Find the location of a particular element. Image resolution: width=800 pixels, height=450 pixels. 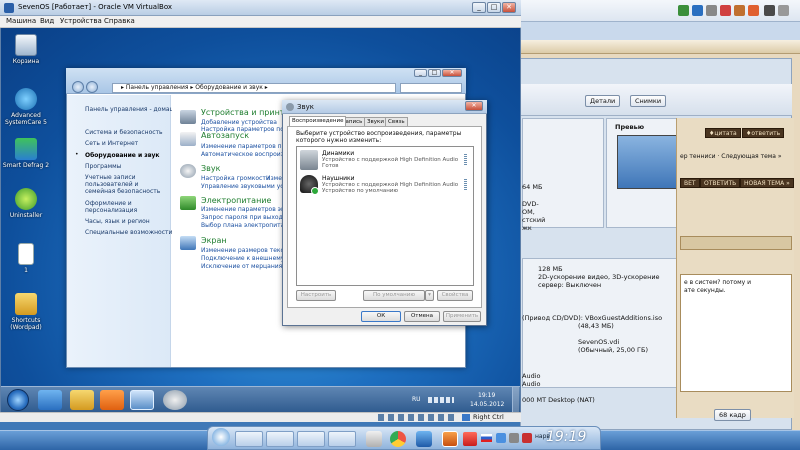

file-manager-dock-icon is located at coordinates (374, 439).